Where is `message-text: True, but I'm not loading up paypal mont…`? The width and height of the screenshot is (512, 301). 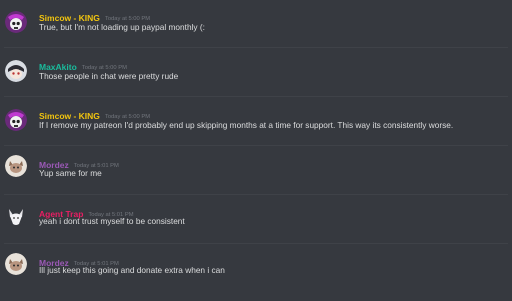
message-text: True, but I'm not loading up paypal mont… is located at coordinates (122, 27).